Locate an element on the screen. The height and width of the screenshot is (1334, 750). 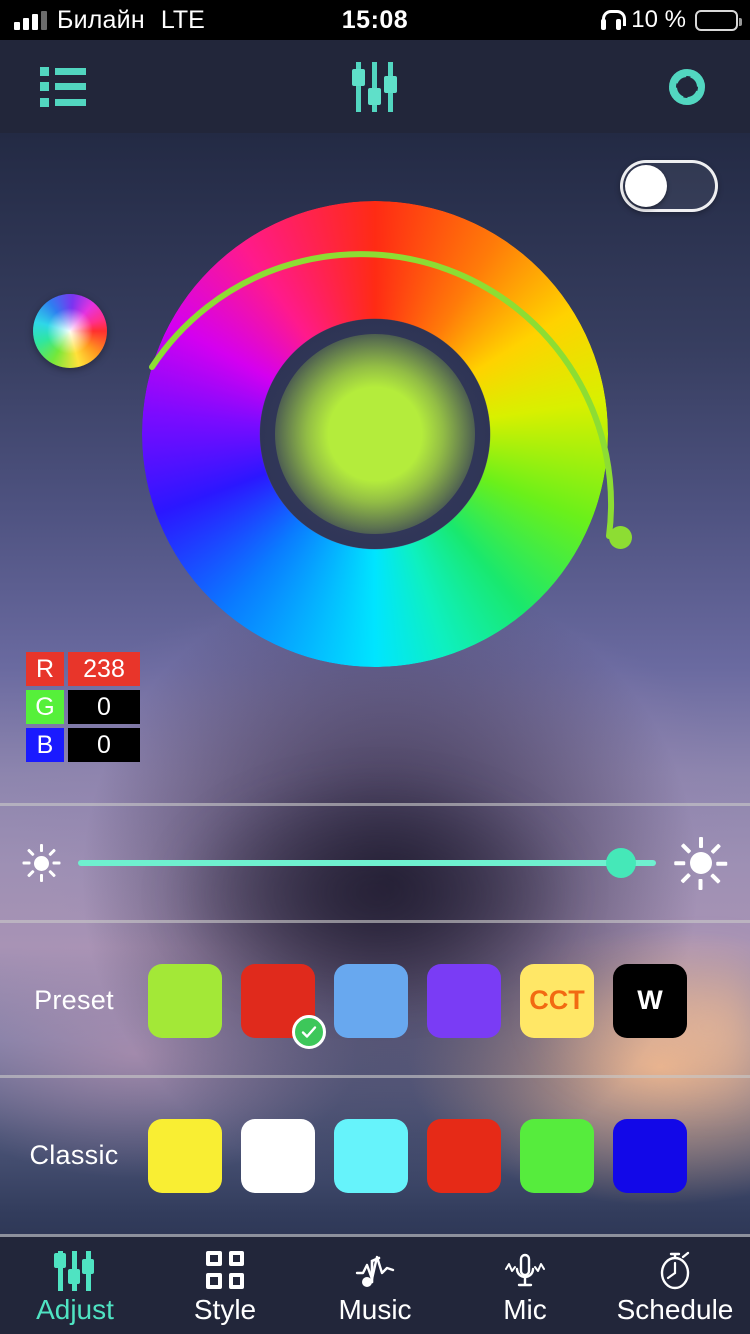
rgb-channel-label: R is located at coordinates (45, 669).